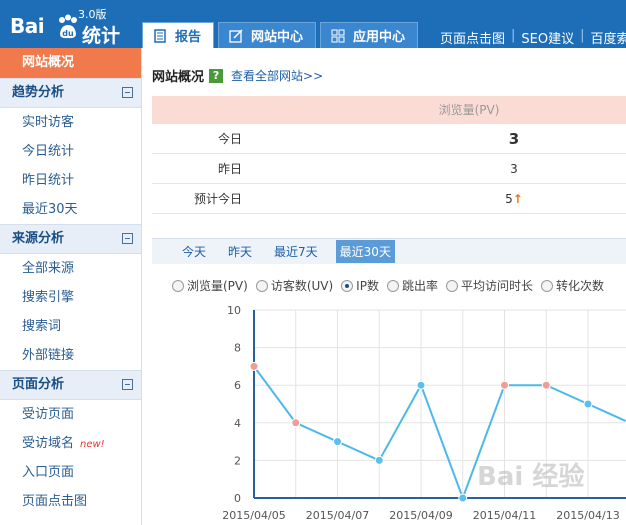 This screenshot has width=626, height=525. I want to click on range-tab-today: 今天, so click(194, 251).